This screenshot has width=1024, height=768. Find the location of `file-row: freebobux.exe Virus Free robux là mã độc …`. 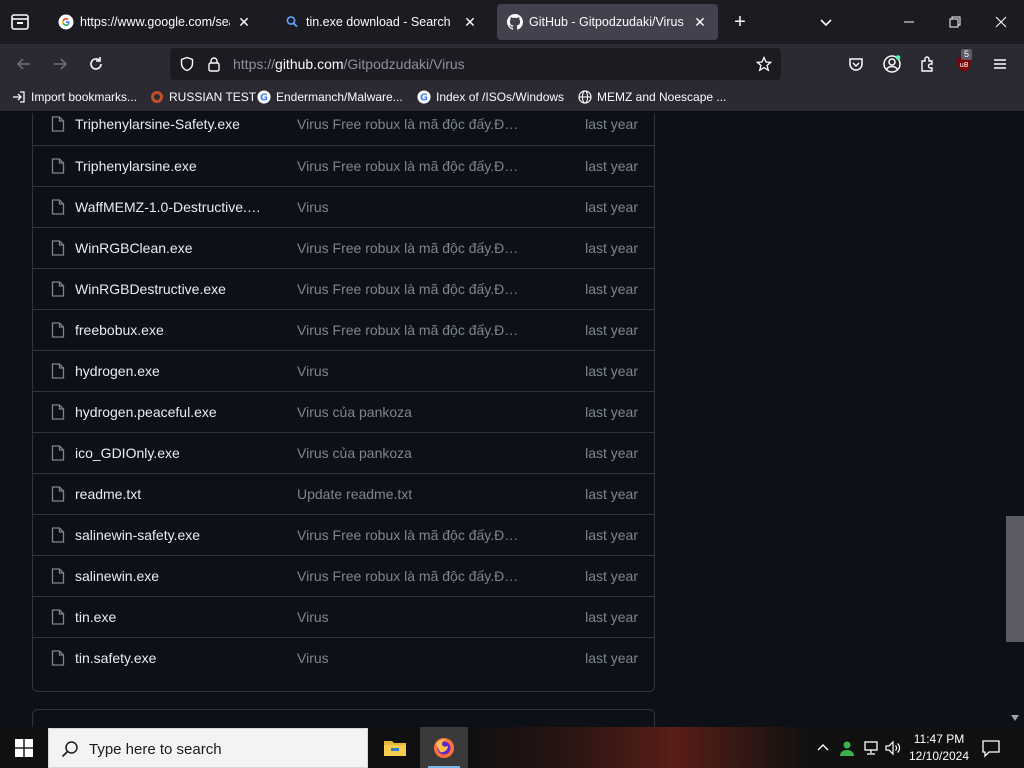

file-row: freebobux.exe Virus Free robux là mã độc … is located at coordinates (343, 329).